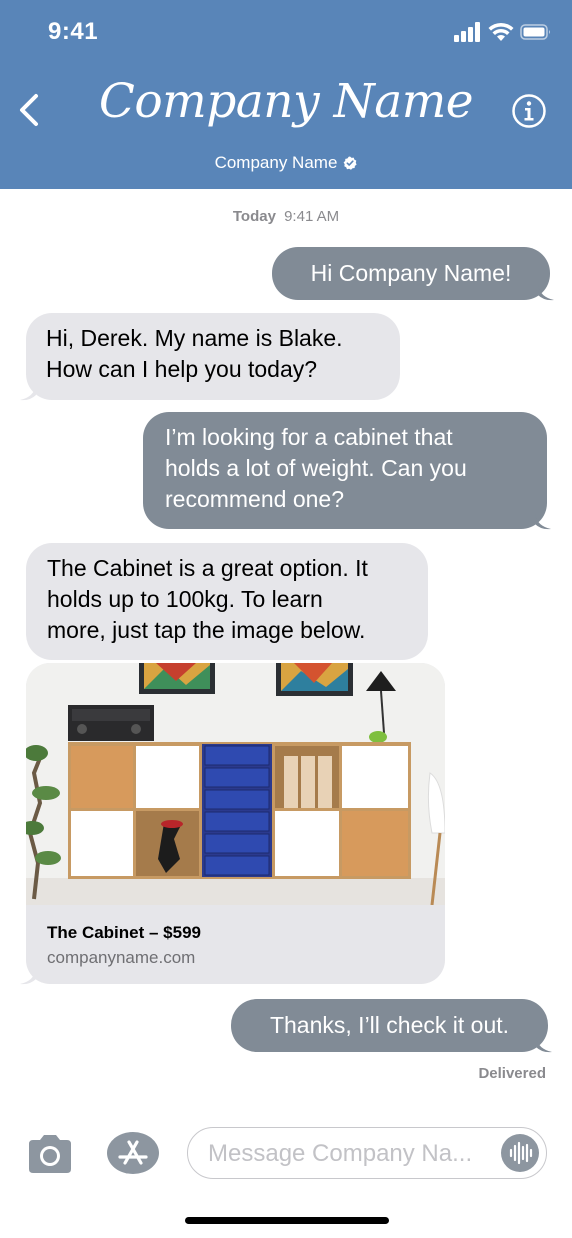 This screenshot has width=572, height=1238. I want to click on timestamp-day: Today, so click(254, 216).